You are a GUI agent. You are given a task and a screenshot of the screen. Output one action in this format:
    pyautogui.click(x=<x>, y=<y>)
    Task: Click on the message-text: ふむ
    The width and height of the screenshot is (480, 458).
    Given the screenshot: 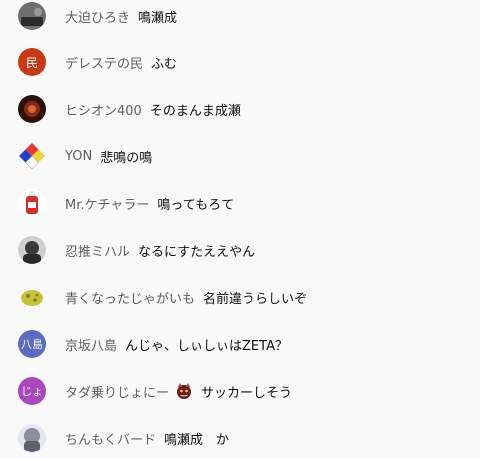 What is the action you would take?
    pyautogui.click(x=164, y=64)
    